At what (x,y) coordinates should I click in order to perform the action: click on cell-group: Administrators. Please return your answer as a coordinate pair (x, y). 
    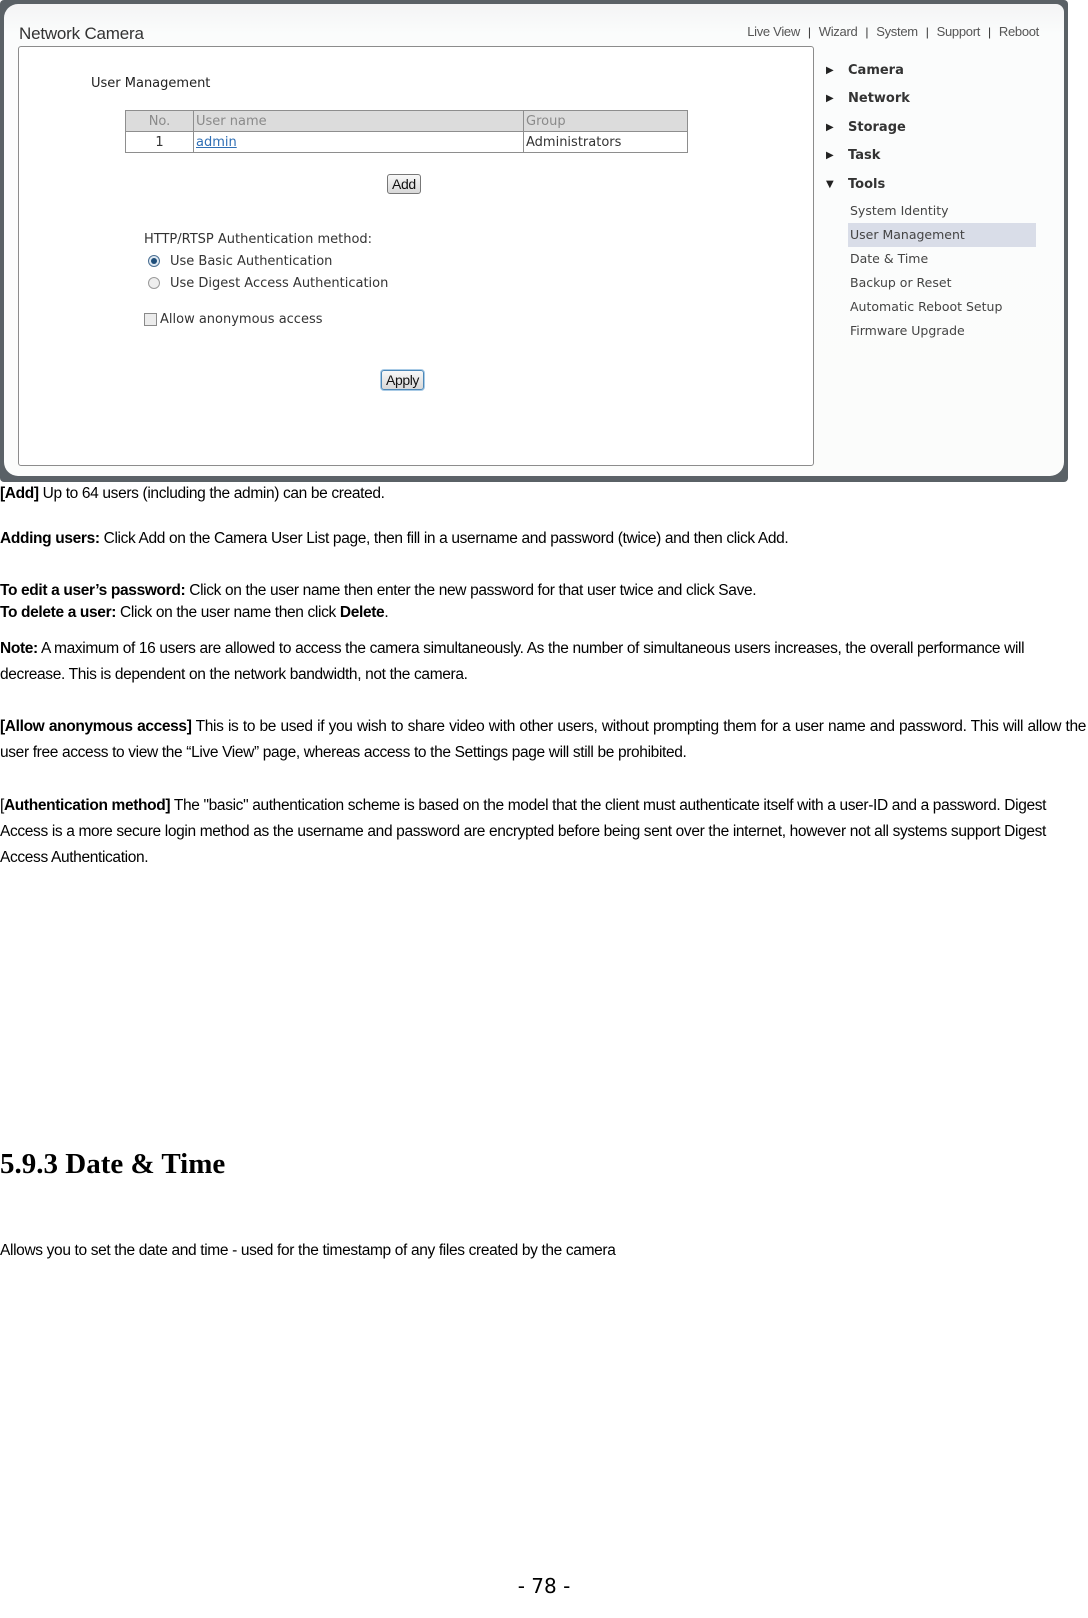
    Looking at the image, I should click on (605, 142).